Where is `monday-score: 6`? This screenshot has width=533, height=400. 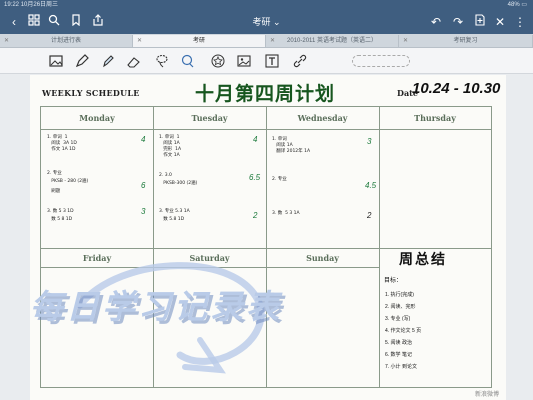
monday-score: 6 is located at coordinates (143, 185).